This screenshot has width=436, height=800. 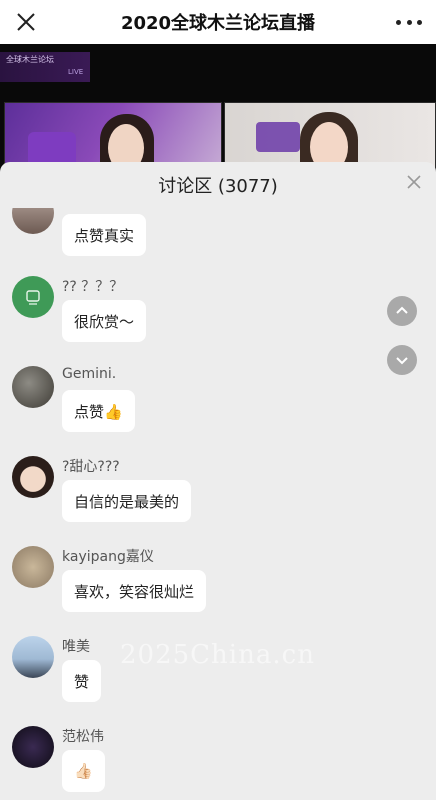 What do you see at coordinates (76, 72) in the screenshot?
I see `live-label: LIVE` at bounding box center [76, 72].